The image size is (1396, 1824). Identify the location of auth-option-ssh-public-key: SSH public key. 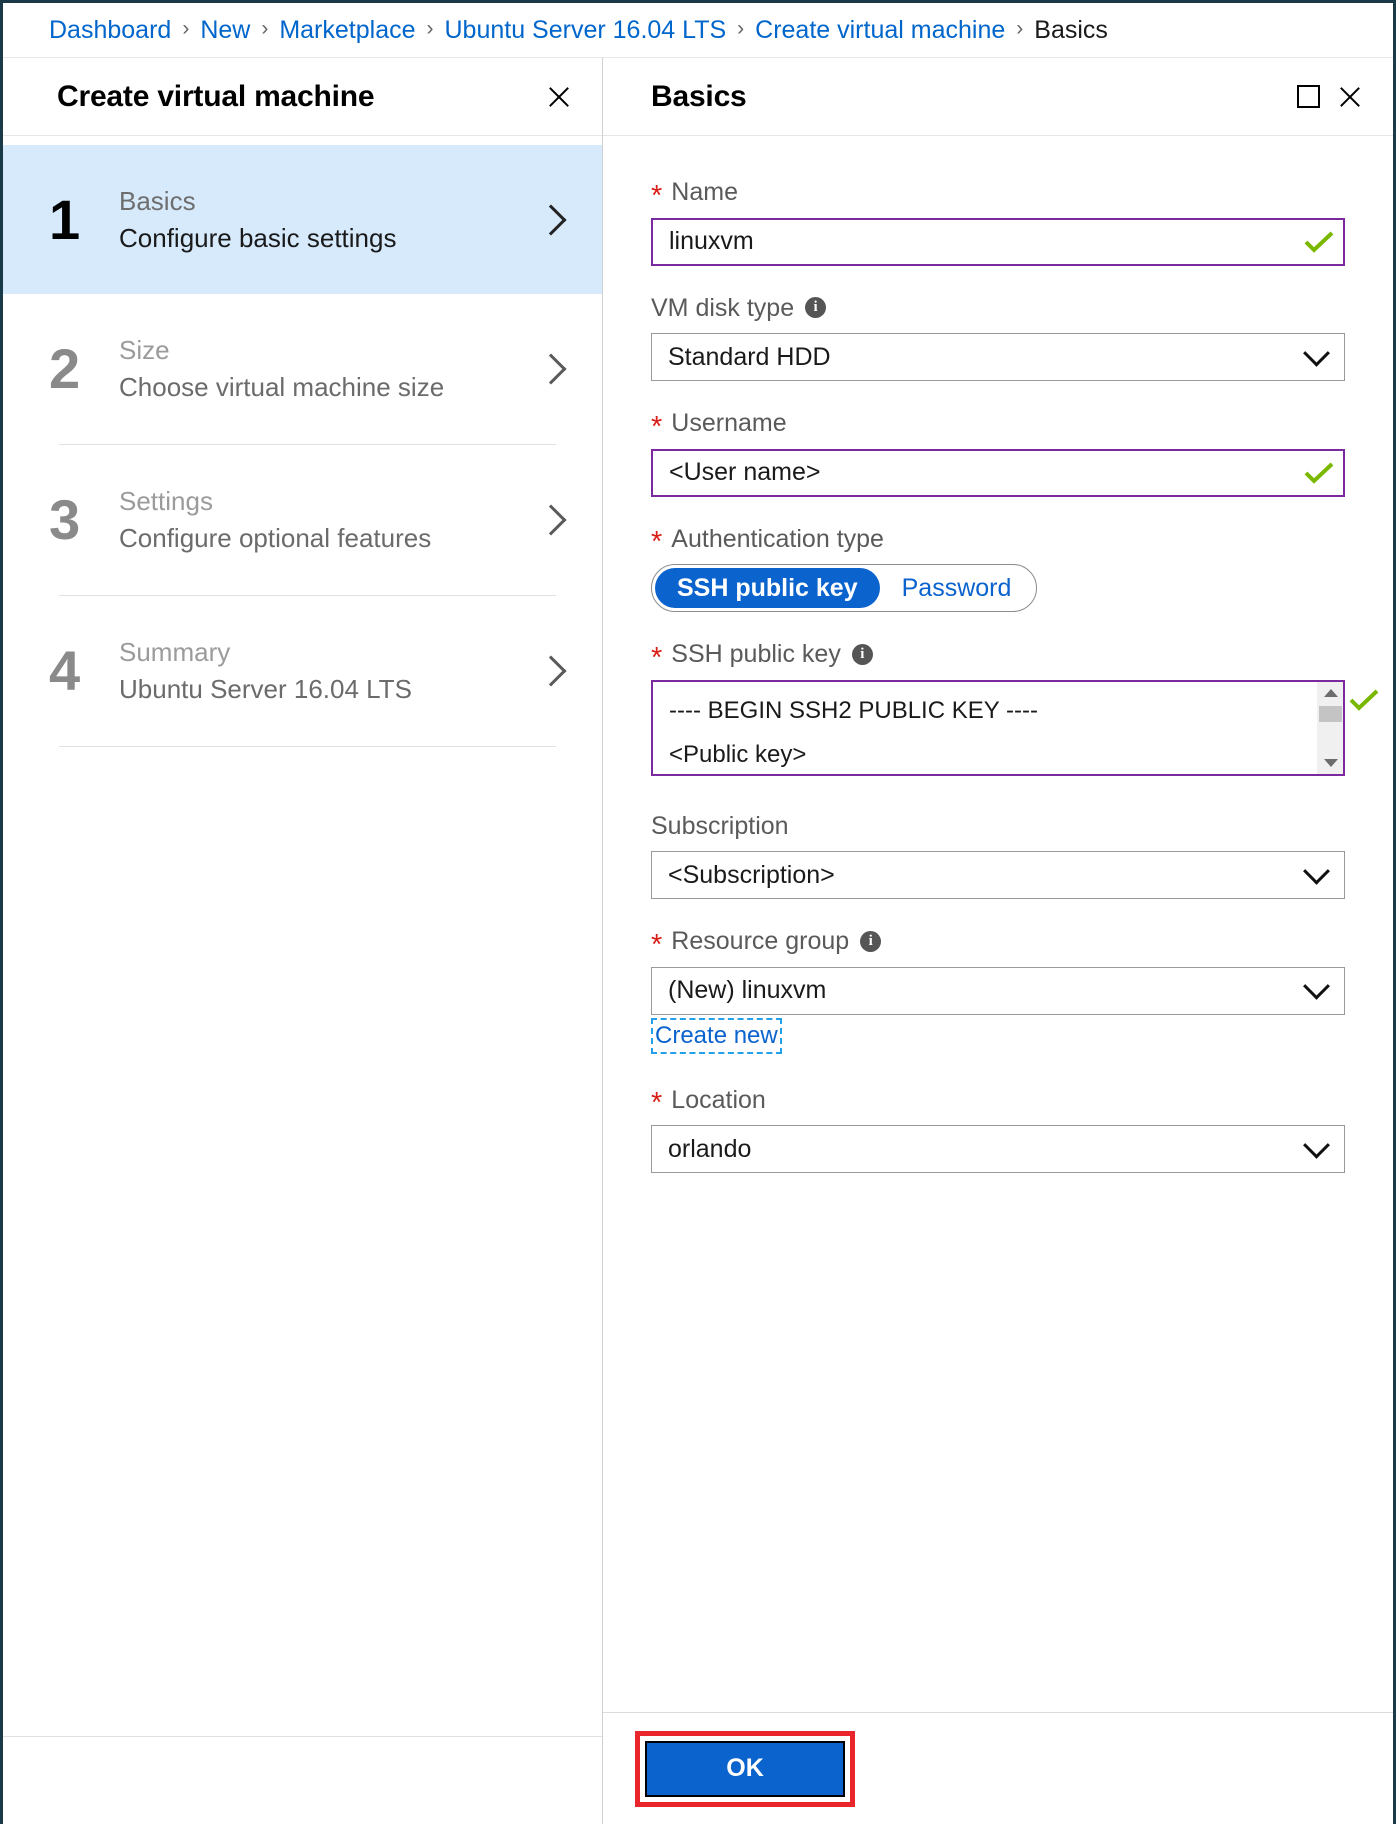
(767, 588).